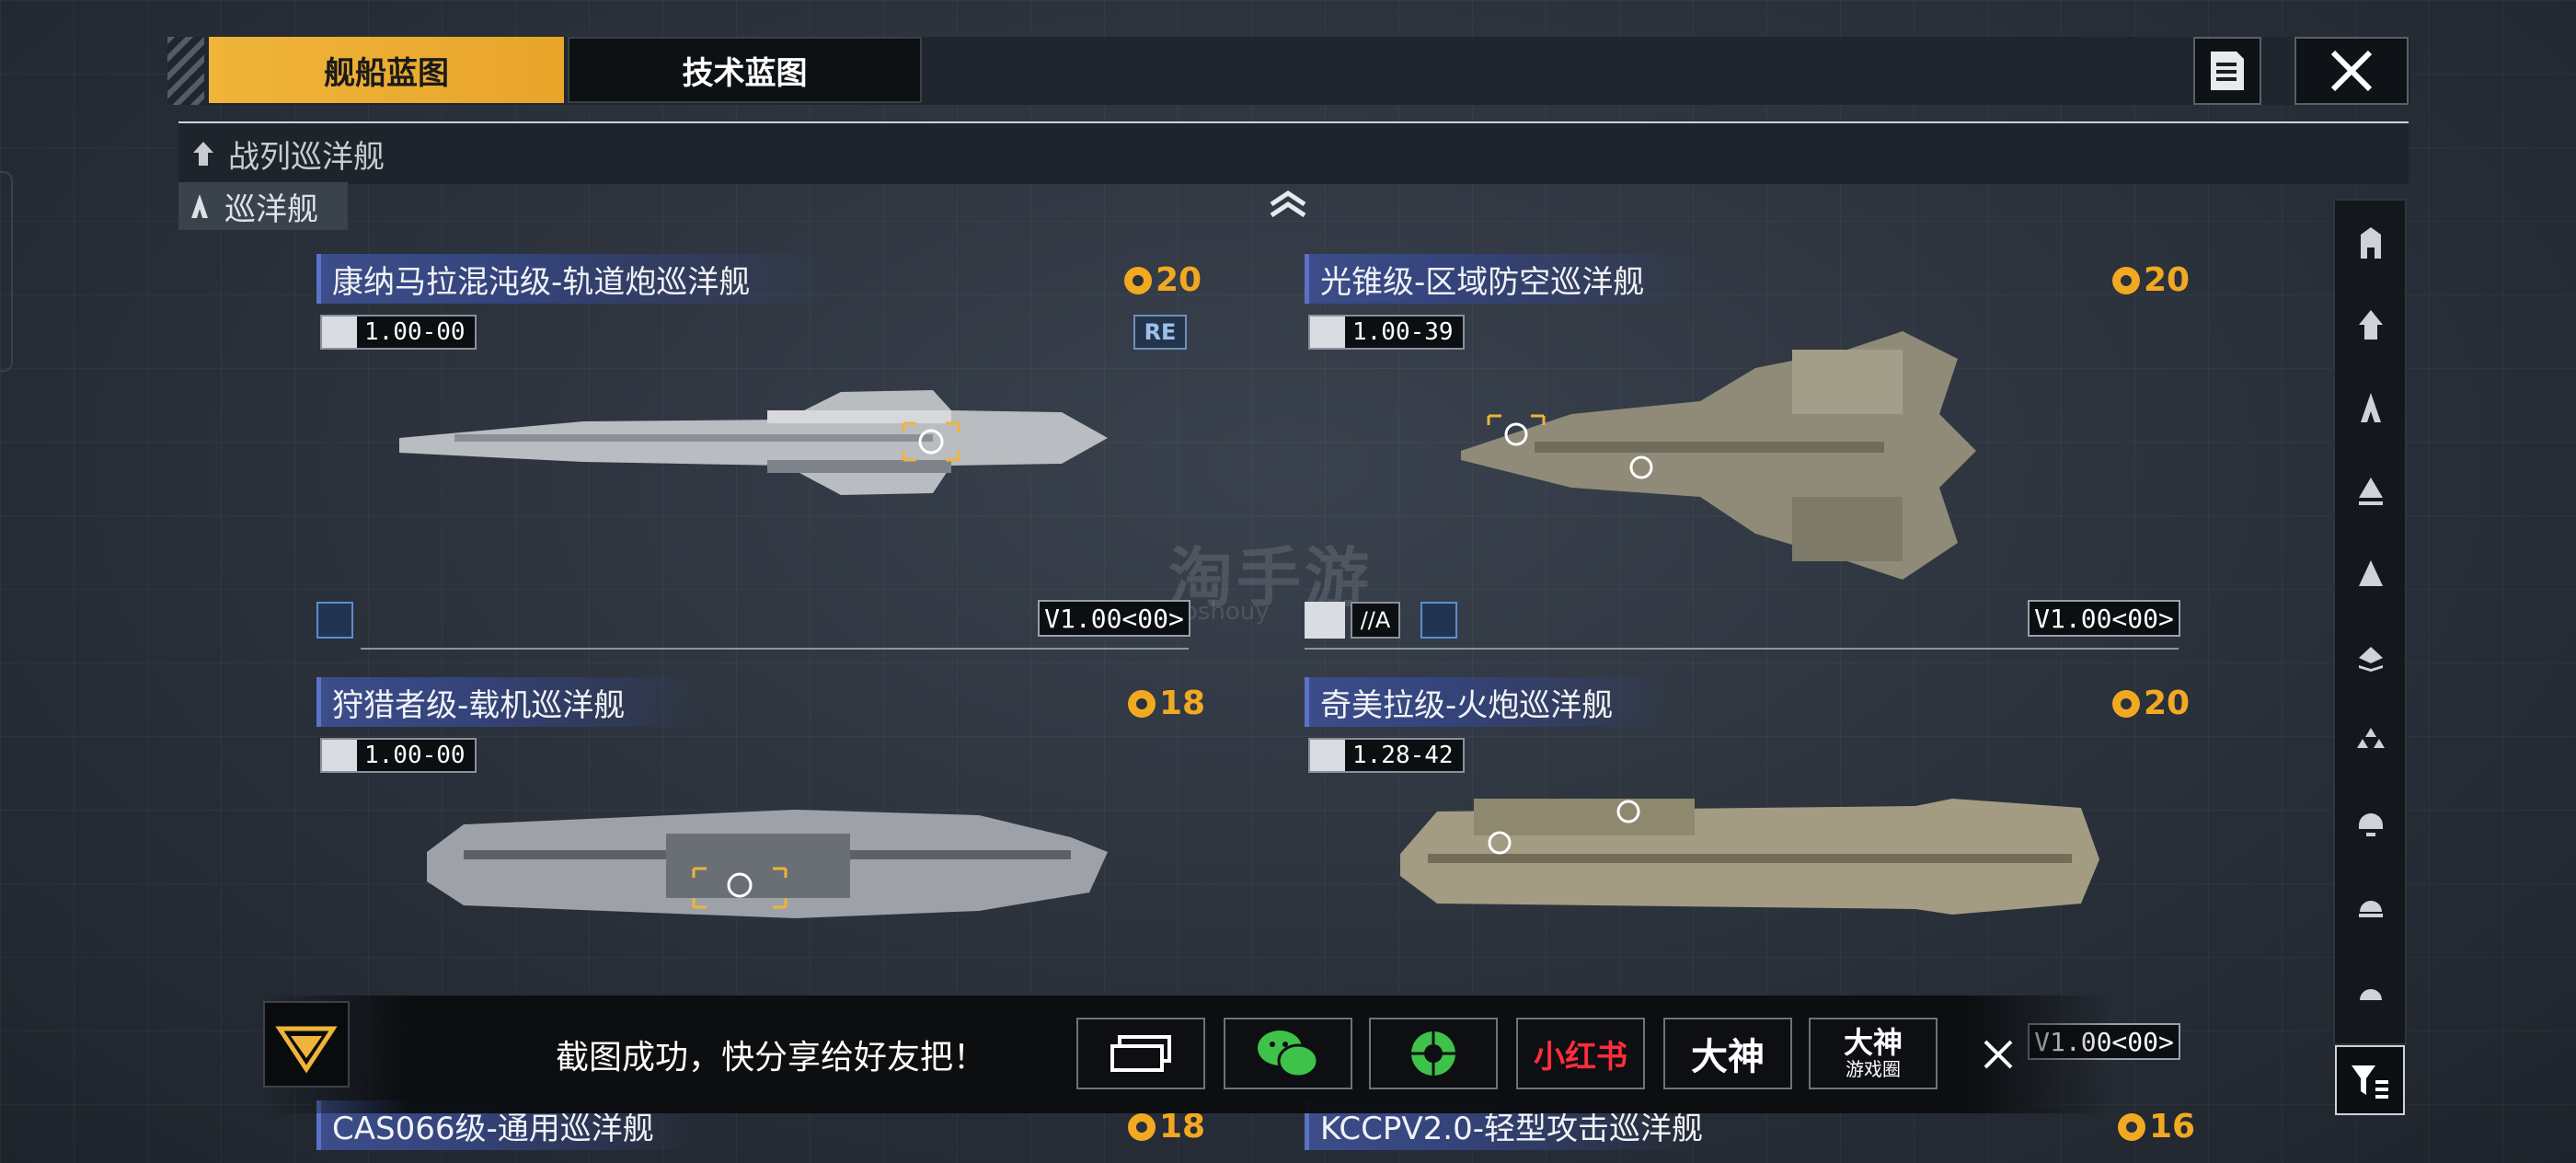 This screenshot has width=2576, height=1163. Describe the element at coordinates (1498, 279) in the screenshot. I see `ship-title: 光锥级-区域防空巡洋舰` at that location.